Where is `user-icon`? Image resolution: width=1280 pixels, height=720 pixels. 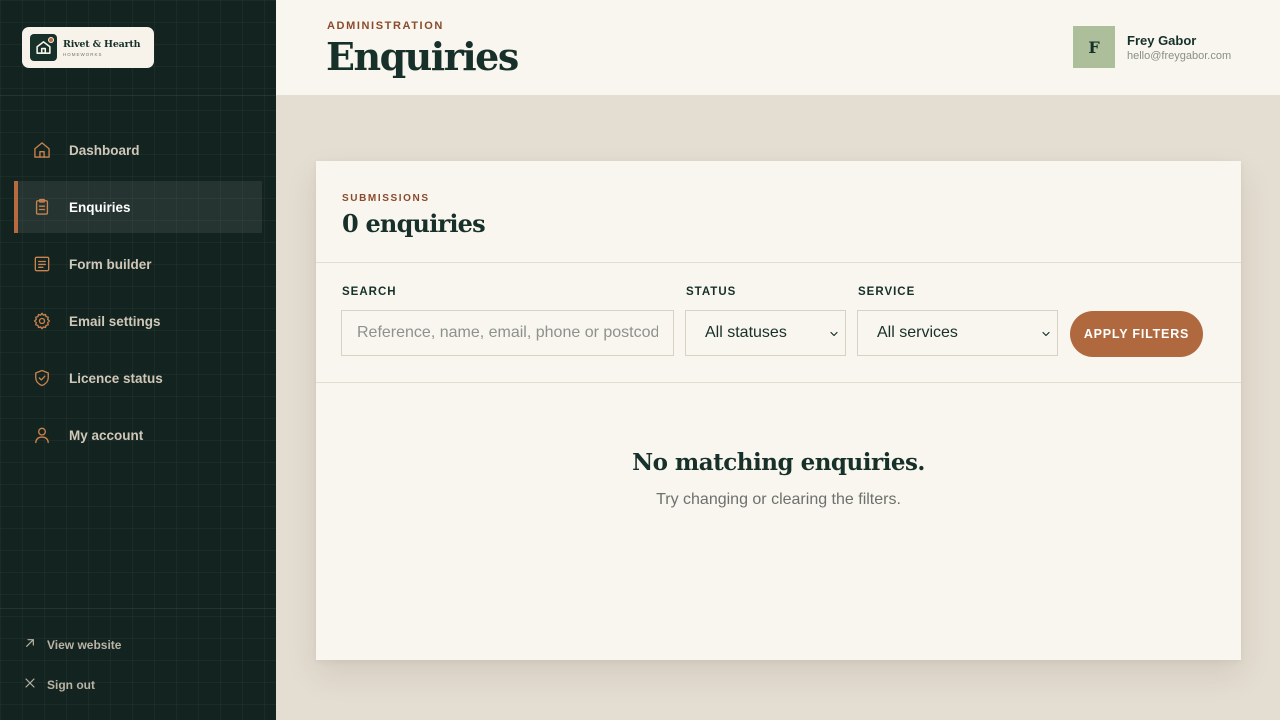 user-icon is located at coordinates (42, 435).